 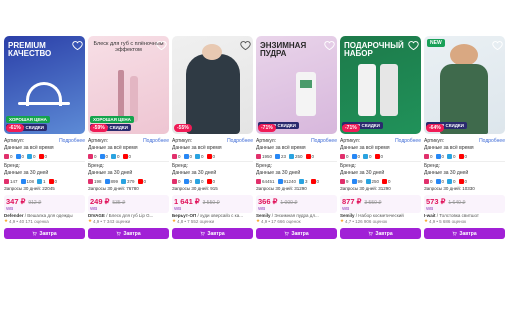 What do you see at coordinates (380, 161) in the screenshot?
I see `divider` at bounding box center [380, 161].